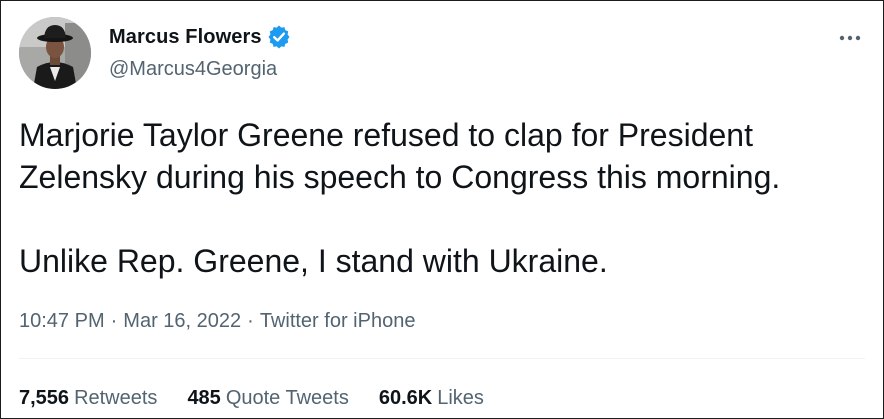 Image resolution: width=884 pixels, height=419 pixels. What do you see at coordinates (182, 321) in the screenshot?
I see `tweet-date: Mar 16, 2022` at bounding box center [182, 321].